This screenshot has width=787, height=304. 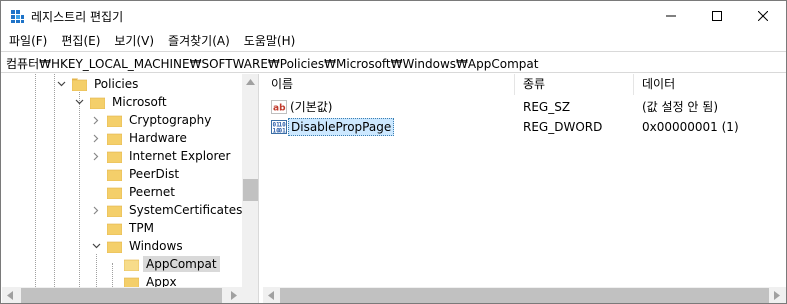 I want to click on column-header-name: 이름, so click(x=389, y=84).